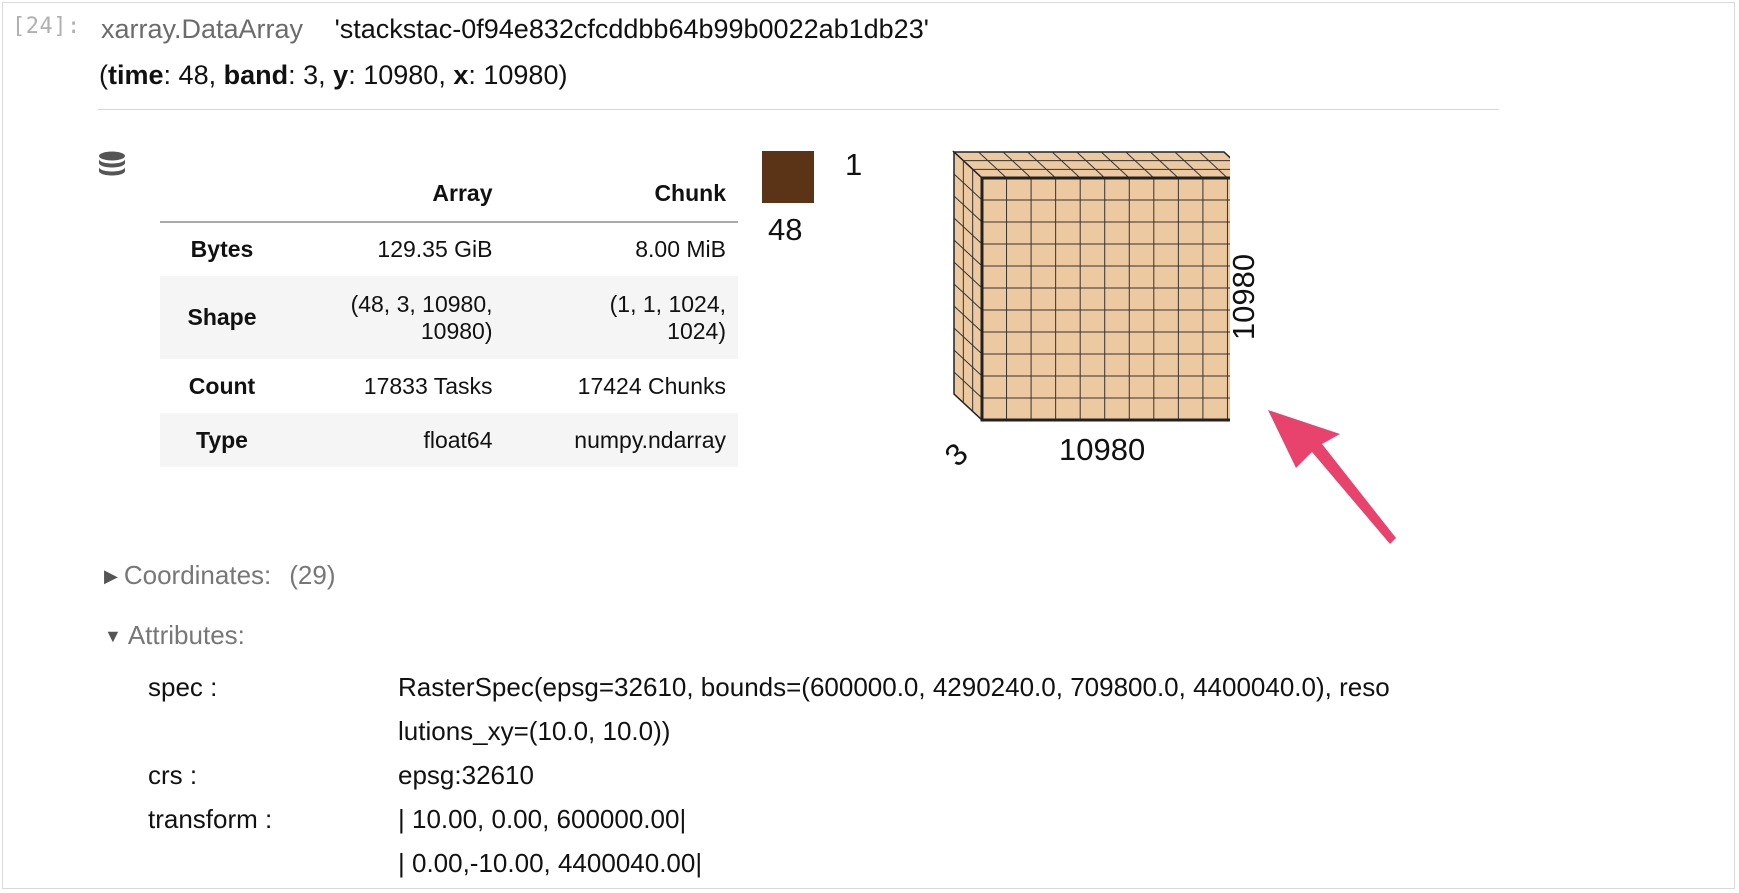 The image size is (1739, 893). Describe the element at coordinates (550, 863) in the screenshot. I see `attr-value: | 0.00,-10.00, 4400040.00|` at that location.